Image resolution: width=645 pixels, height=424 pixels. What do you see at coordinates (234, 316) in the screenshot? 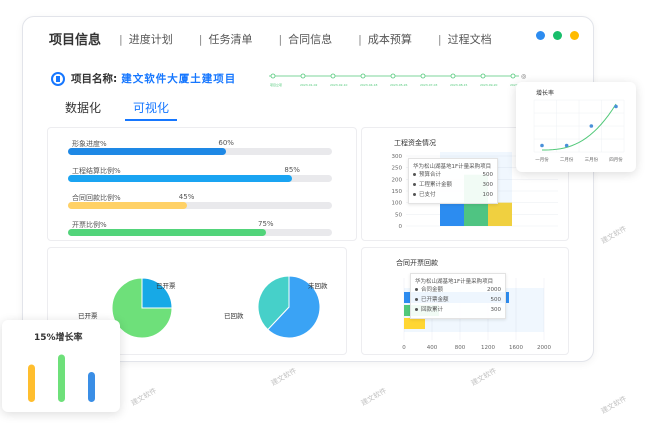
I see `pie-label: 已回款` at bounding box center [234, 316].